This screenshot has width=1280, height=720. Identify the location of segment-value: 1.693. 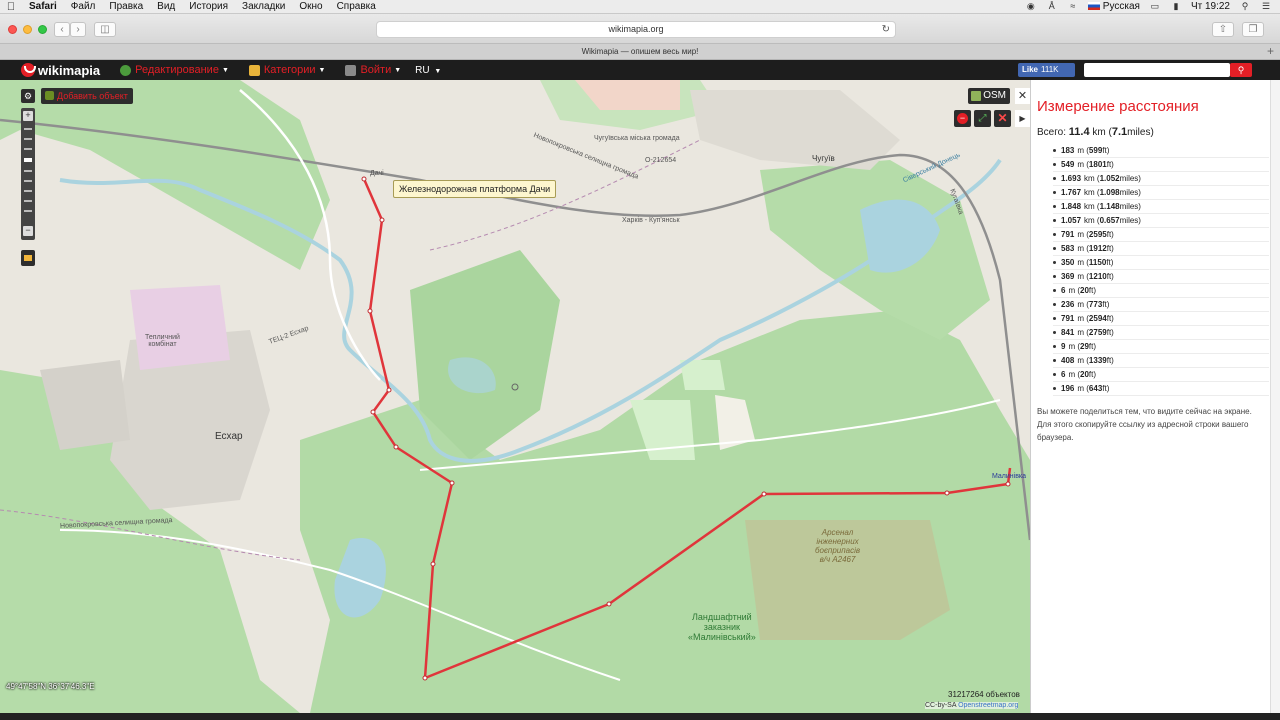
(1071, 178).